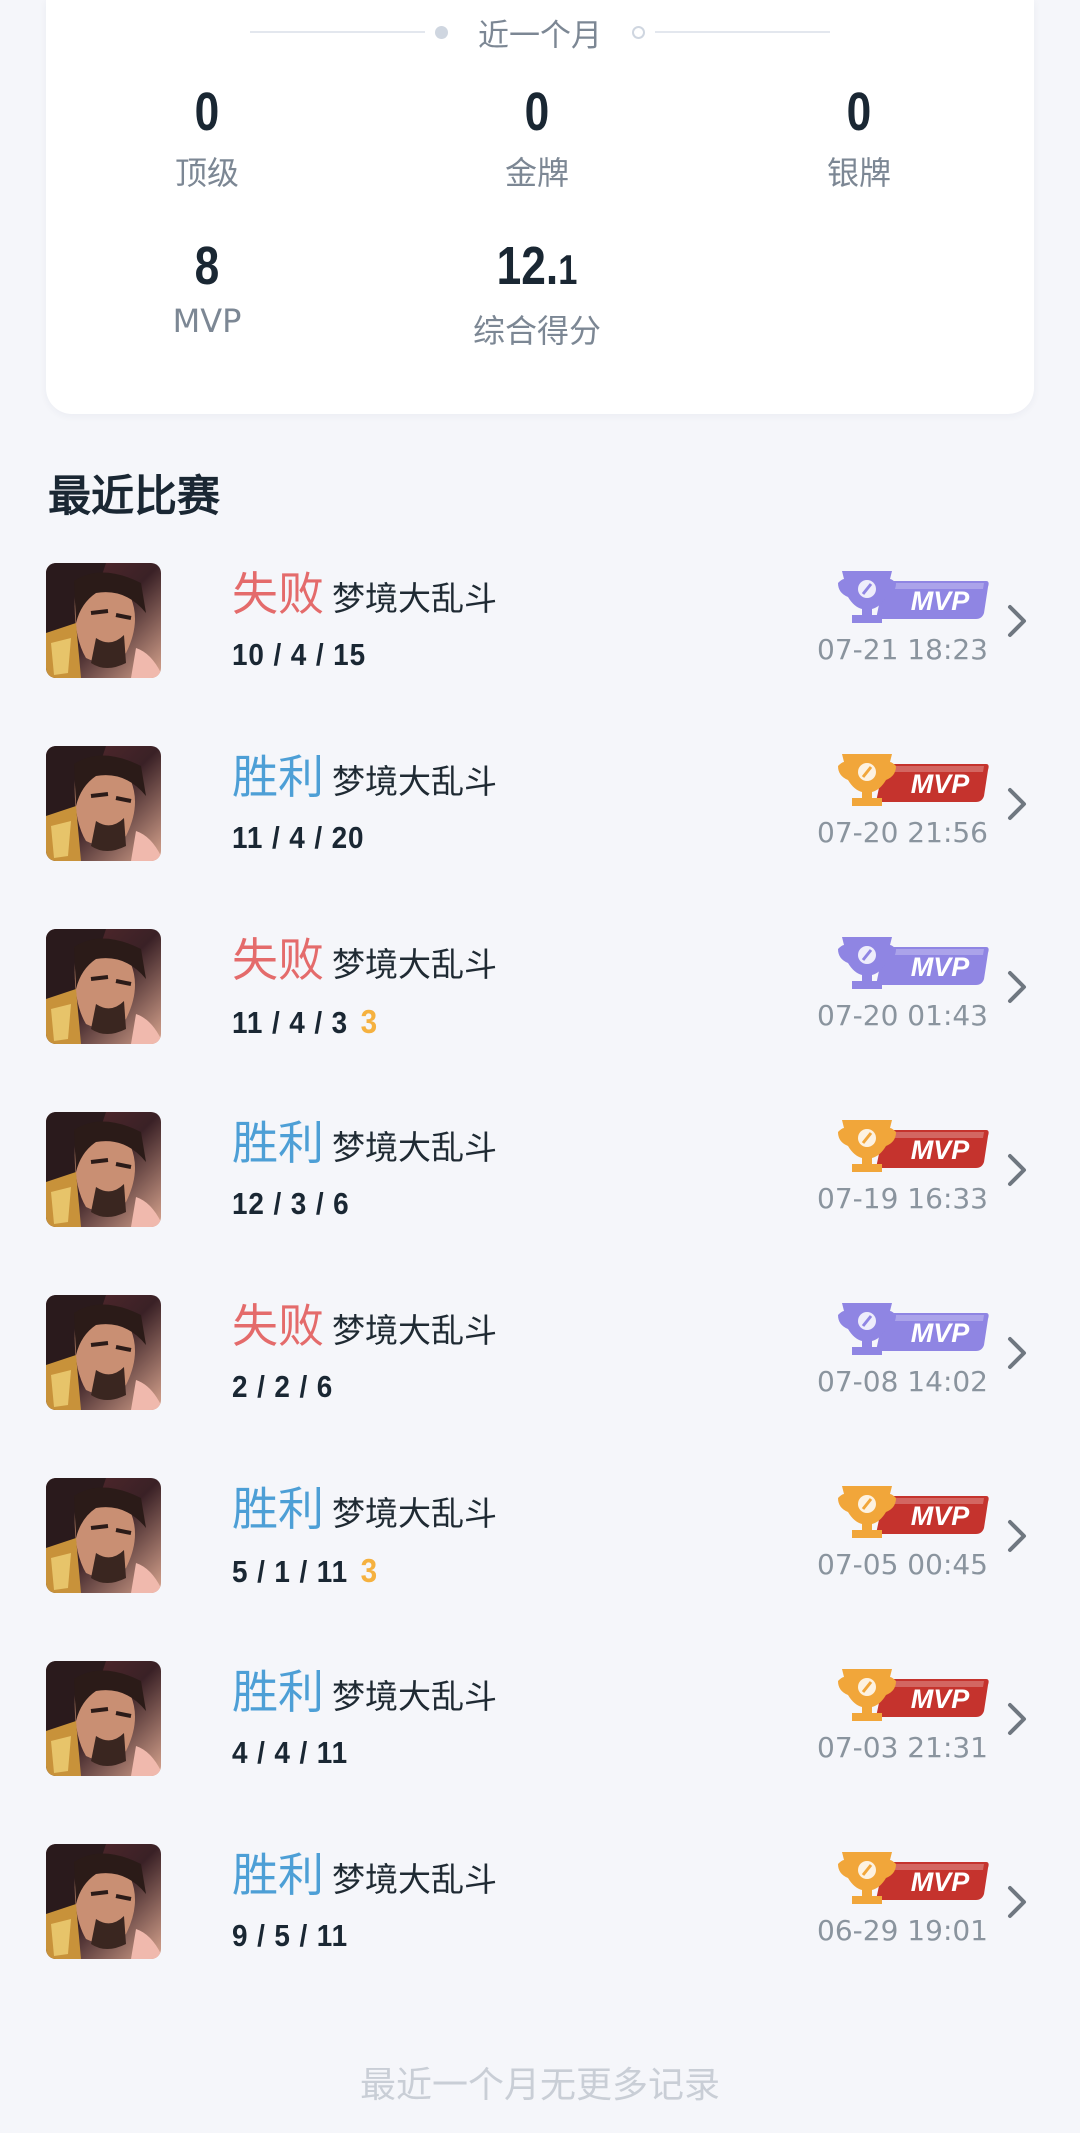 This screenshot has width=1080, height=2133. Describe the element at coordinates (536, 331) in the screenshot. I see `stat-label: 综合得分` at that location.